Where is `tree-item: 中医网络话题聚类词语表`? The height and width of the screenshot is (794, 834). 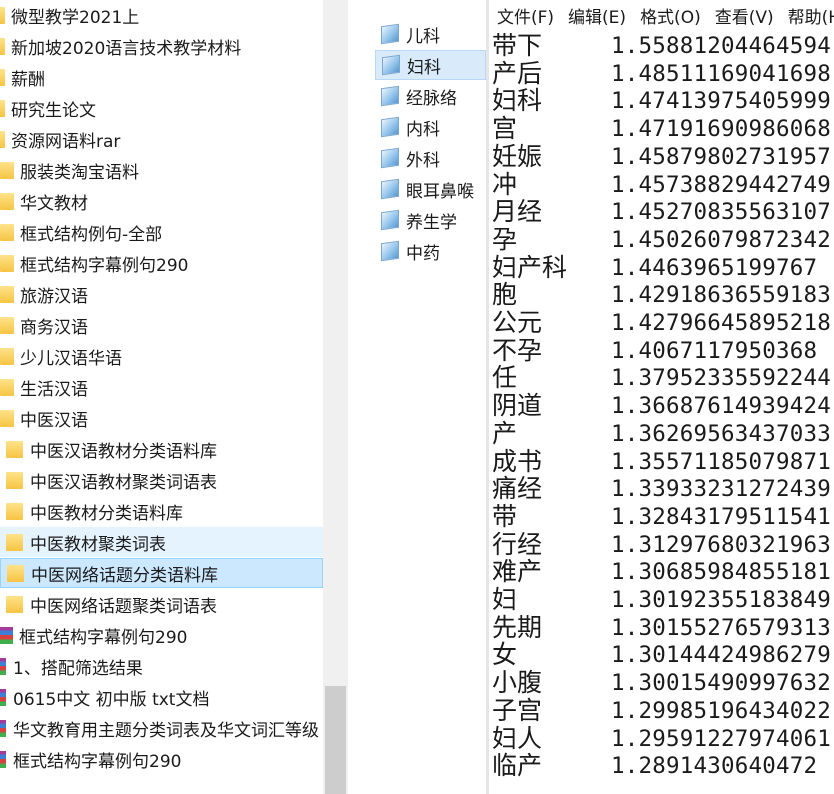 tree-item: 中医网络话题聚类词语表 is located at coordinates (161, 604).